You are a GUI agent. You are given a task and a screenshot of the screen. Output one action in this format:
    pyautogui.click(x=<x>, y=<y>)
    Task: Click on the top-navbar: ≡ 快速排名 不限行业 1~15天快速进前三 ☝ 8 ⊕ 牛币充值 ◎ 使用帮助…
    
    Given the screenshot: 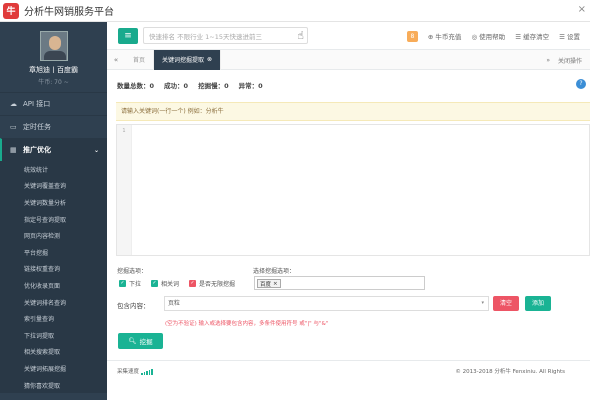 What is the action you would take?
    pyautogui.click(x=348, y=36)
    